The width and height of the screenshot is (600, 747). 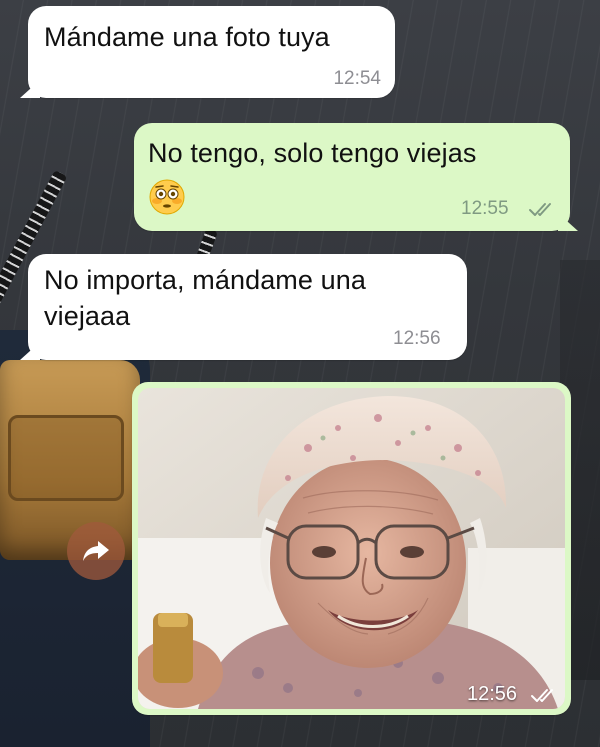 What do you see at coordinates (485, 208) in the screenshot?
I see `message-time: 12:55` at bounding box center [485, 208].